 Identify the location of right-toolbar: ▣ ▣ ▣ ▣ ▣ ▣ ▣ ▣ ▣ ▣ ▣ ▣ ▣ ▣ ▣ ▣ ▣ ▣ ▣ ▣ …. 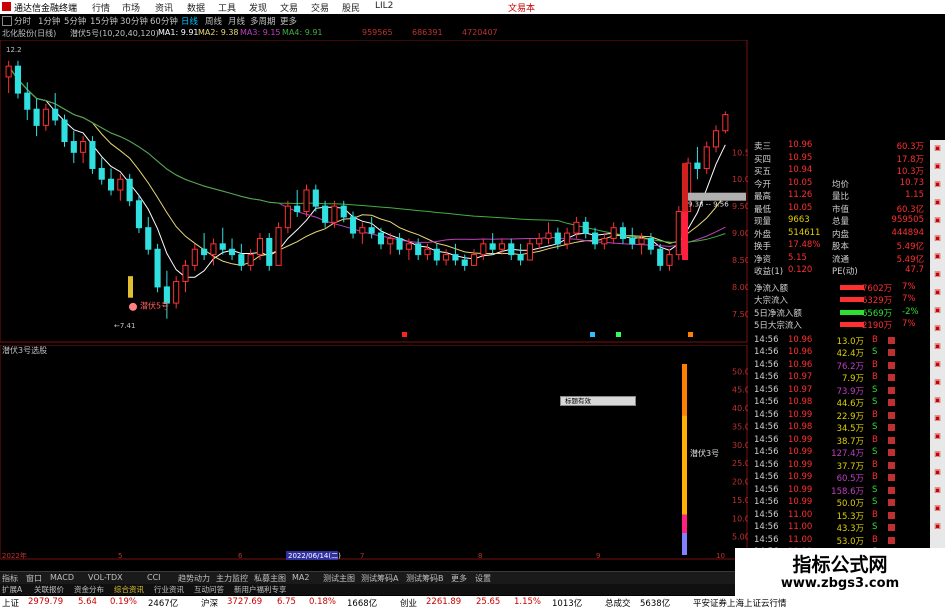
(937, 350).